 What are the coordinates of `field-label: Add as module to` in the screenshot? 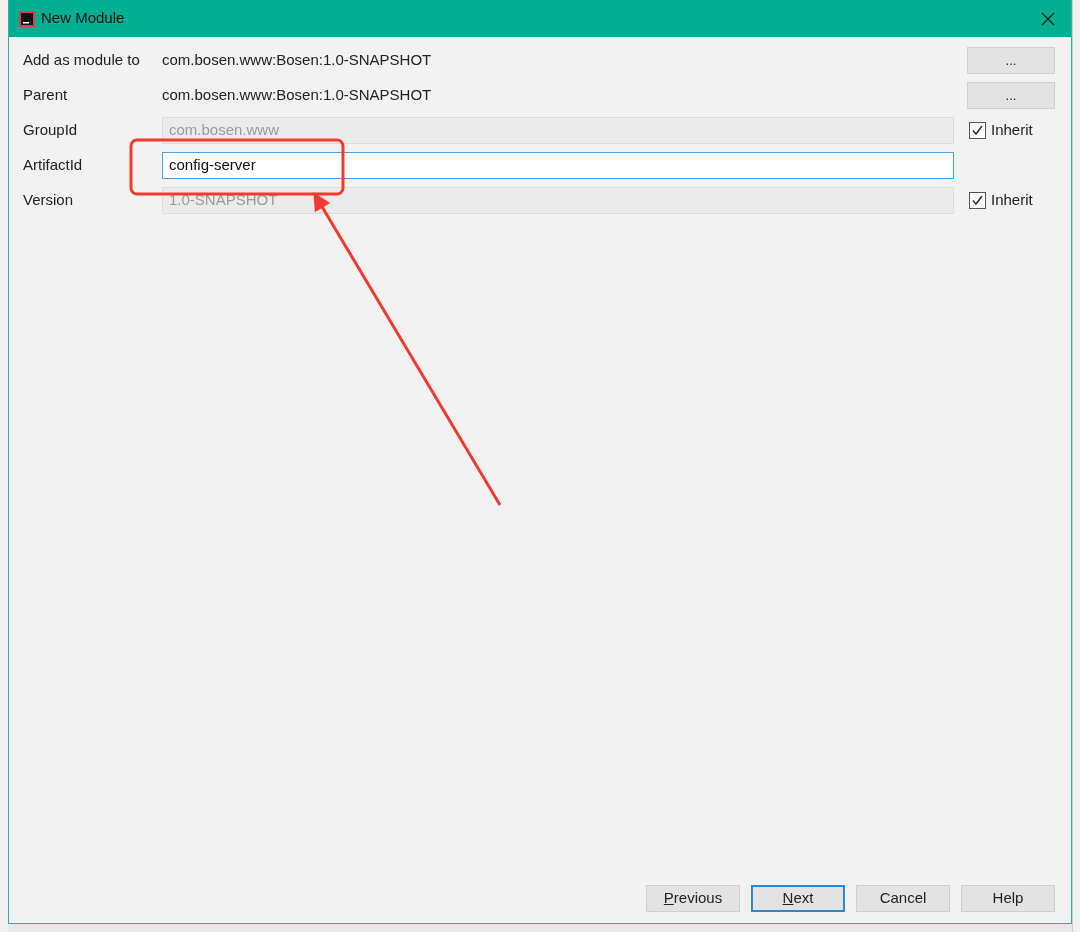 It's located at (82, 60).